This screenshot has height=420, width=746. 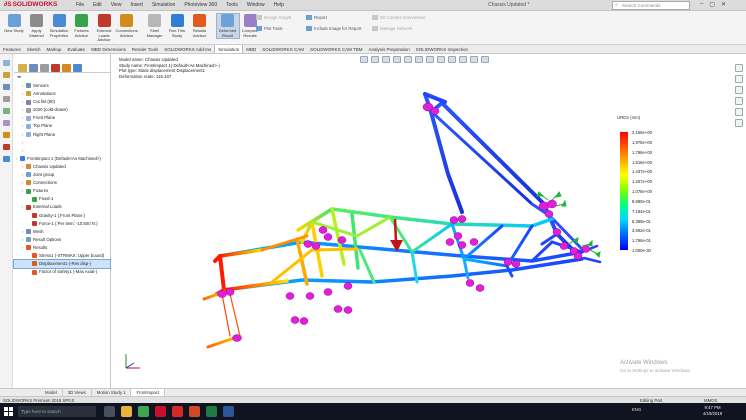 What do you see at coordinates (392, 29) in the screenshot?
I see `manage-network-button: Manage Network` at bounding box center [392, 29].